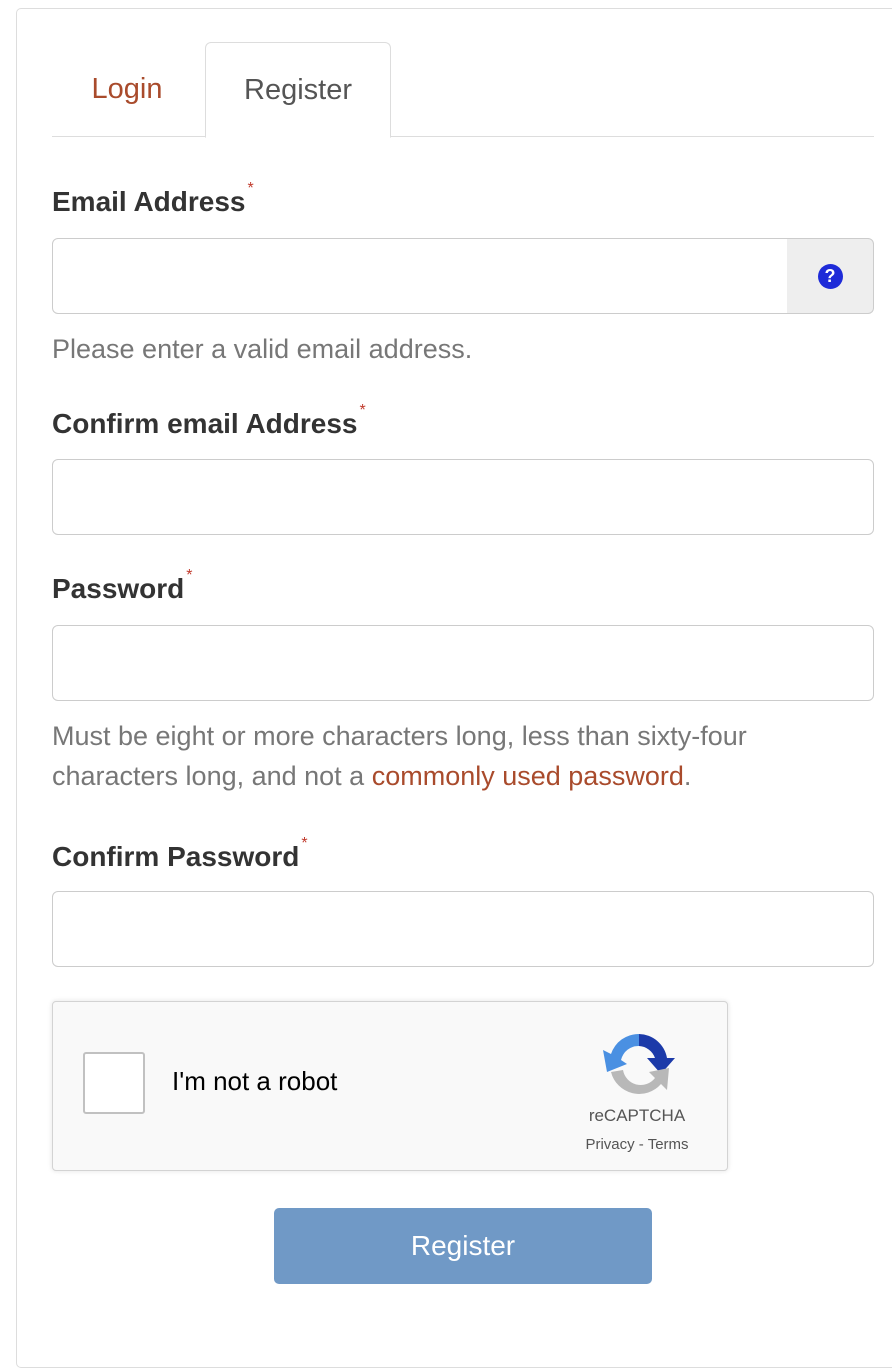  I want to click on password-hint-end: ., so click(687, 776).